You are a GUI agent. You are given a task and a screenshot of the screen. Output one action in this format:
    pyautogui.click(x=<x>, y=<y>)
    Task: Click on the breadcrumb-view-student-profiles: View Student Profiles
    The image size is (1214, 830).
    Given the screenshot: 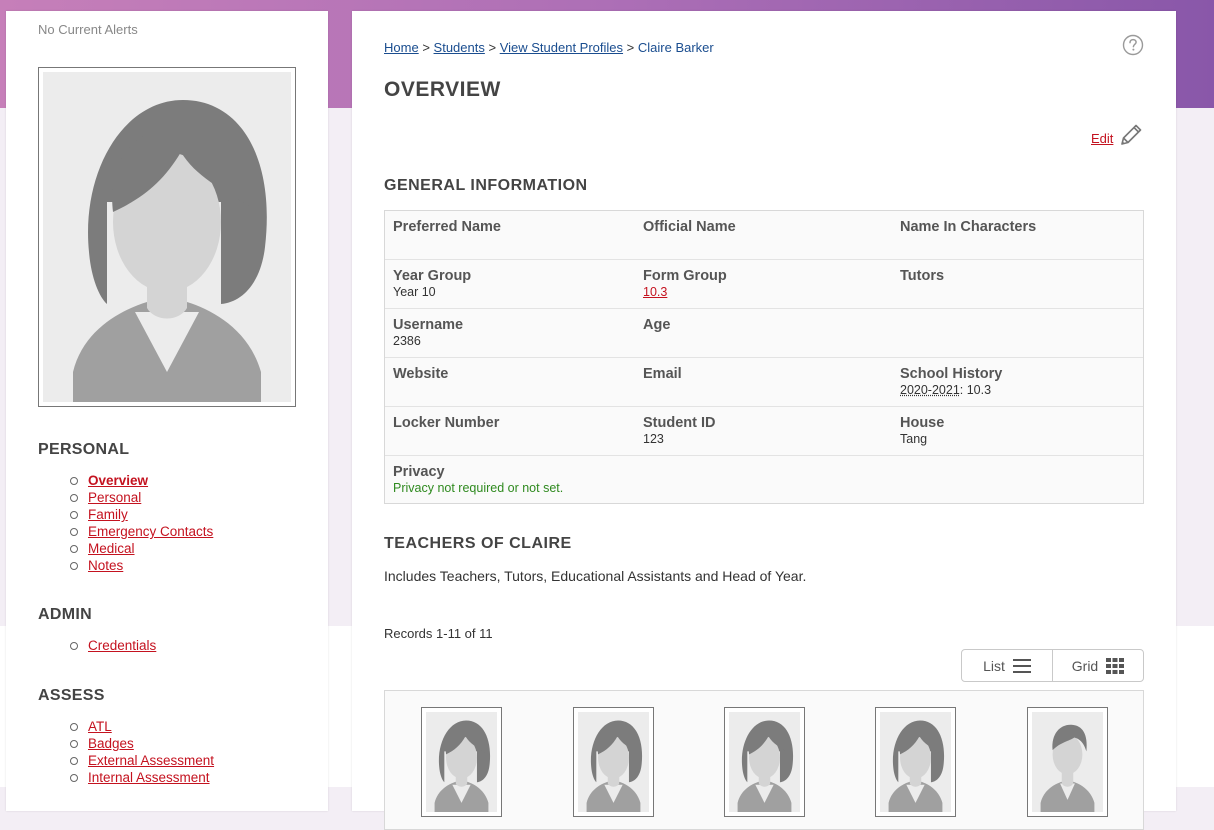 What is the action you would take?
    pyautogui.click(x=561, y=47)
    